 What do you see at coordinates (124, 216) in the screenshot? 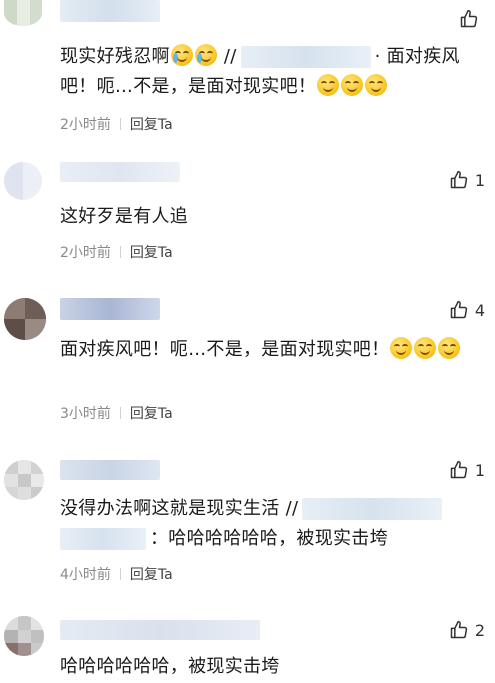
I see `comment-text: 这好歹是有人追` at bounding box center [124, 216].